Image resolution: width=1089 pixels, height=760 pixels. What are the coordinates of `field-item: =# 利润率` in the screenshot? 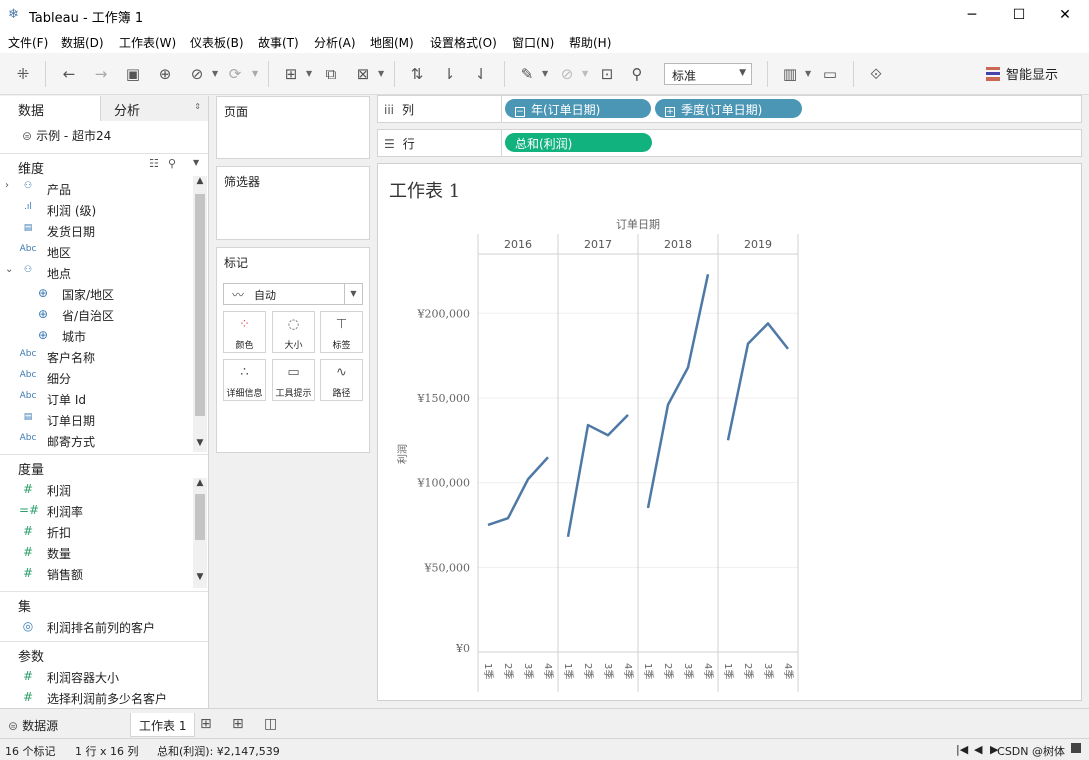 It's located at (97, 510).